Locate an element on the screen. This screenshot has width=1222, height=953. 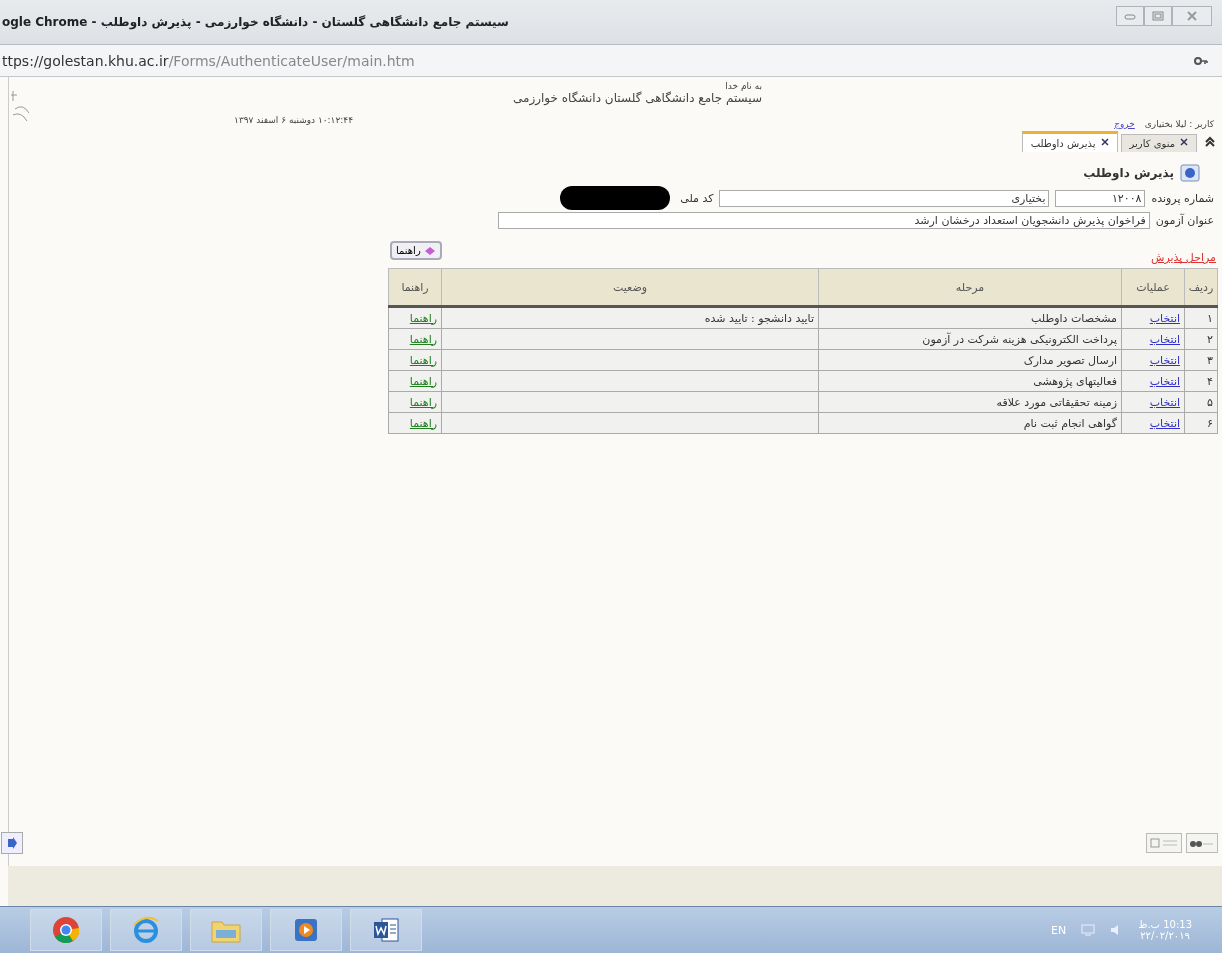
national-code-label: کد ملی is located at coordinates (697, 198).